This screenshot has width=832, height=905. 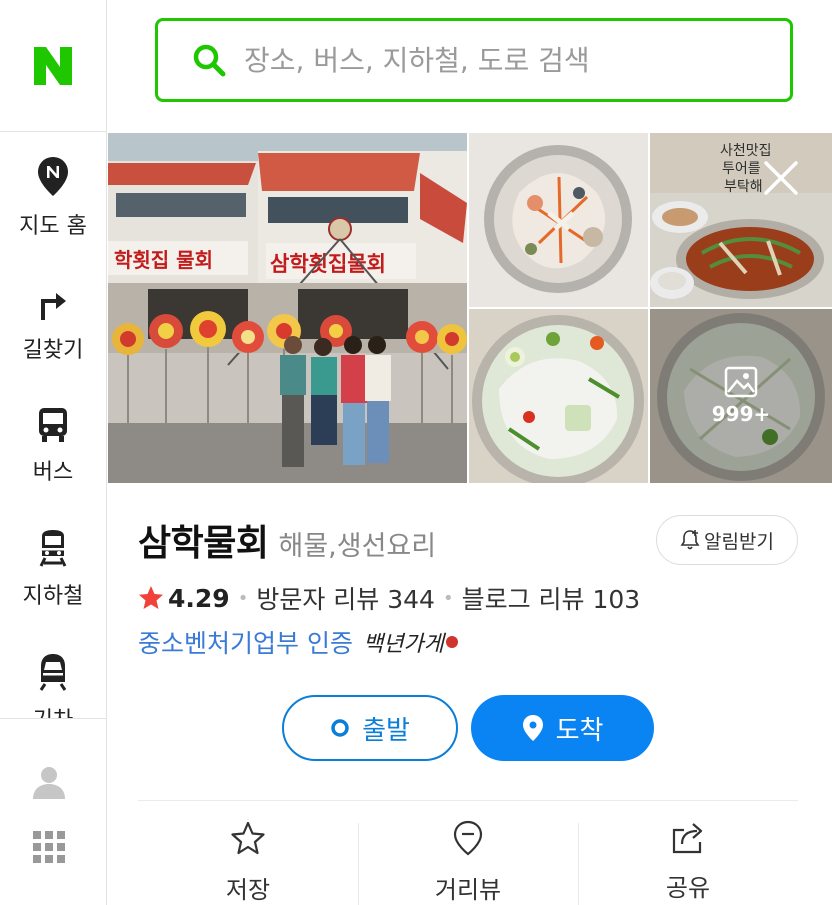 What do you see at coordinates (741, 414) in the screenshot?
I see `photo-count: 999+` at bounding box center [741, 414].